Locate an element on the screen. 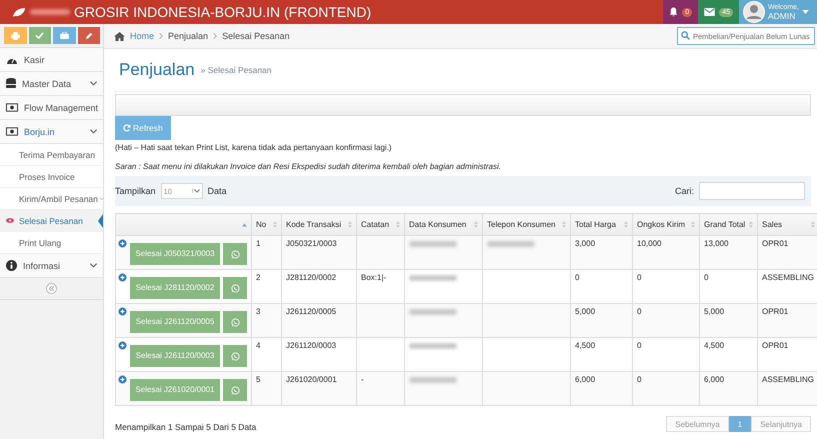  check-icon is located at coordinates (39, 35).